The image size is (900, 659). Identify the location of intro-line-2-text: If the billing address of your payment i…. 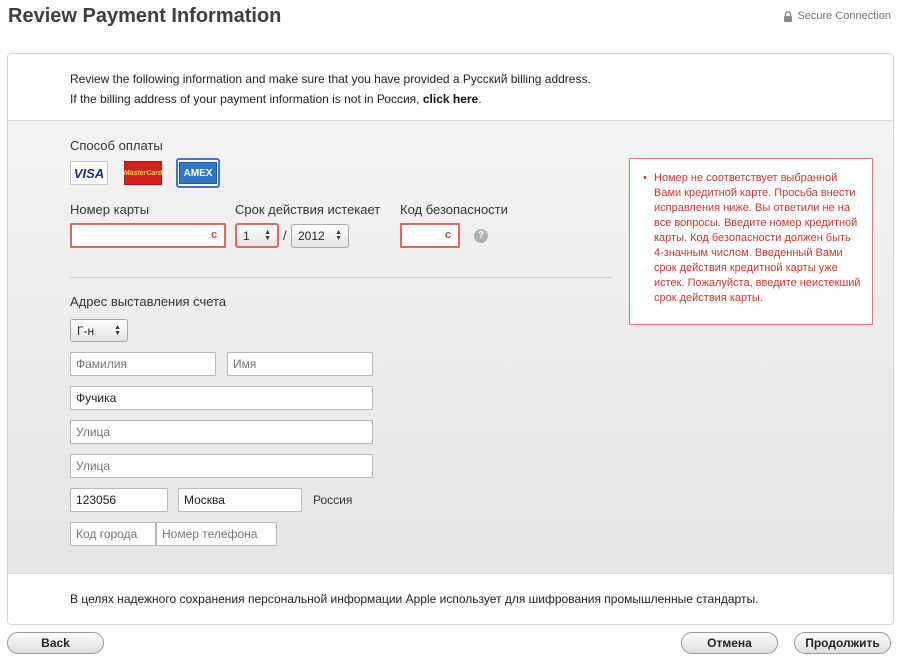
(246, 99).